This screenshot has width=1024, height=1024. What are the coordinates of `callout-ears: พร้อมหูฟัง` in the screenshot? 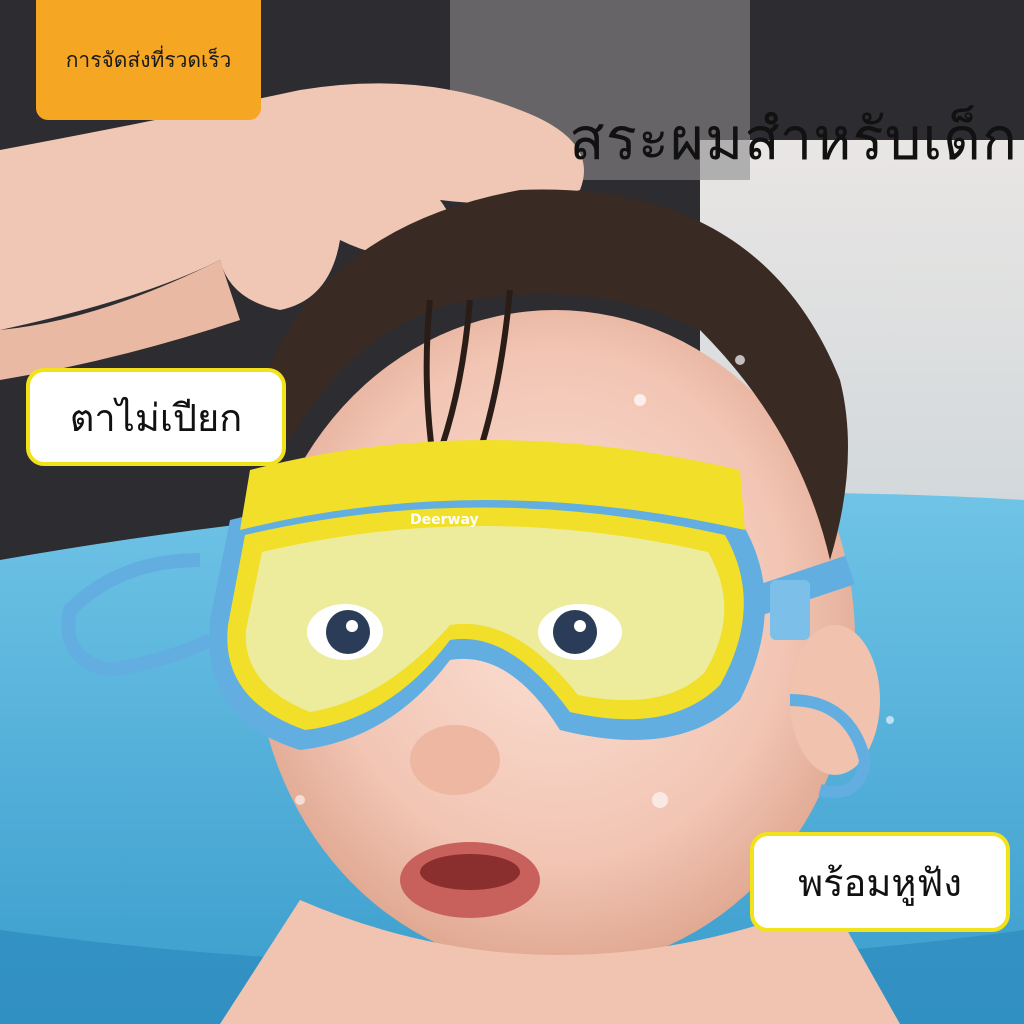 It's located at (880, 882).